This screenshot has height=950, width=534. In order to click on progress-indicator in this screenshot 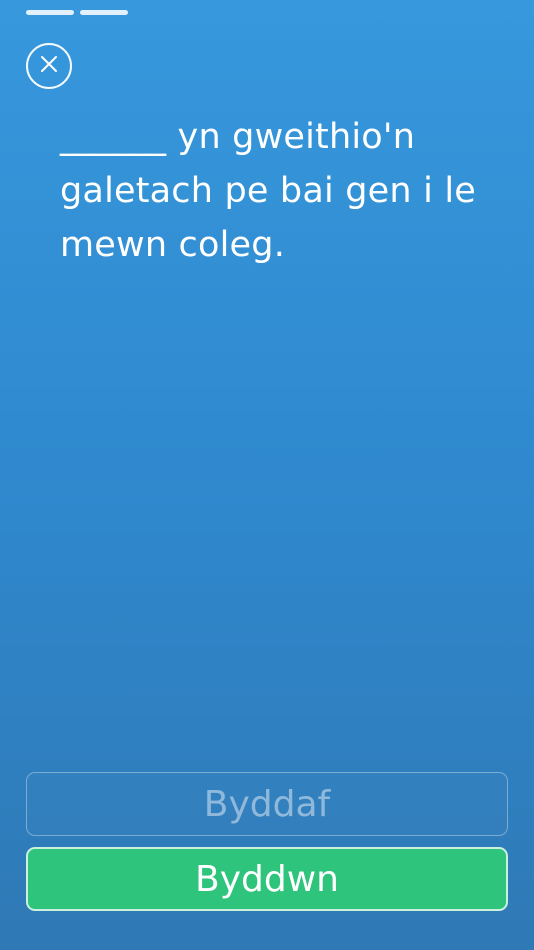, I will do `click(77, 12)`.